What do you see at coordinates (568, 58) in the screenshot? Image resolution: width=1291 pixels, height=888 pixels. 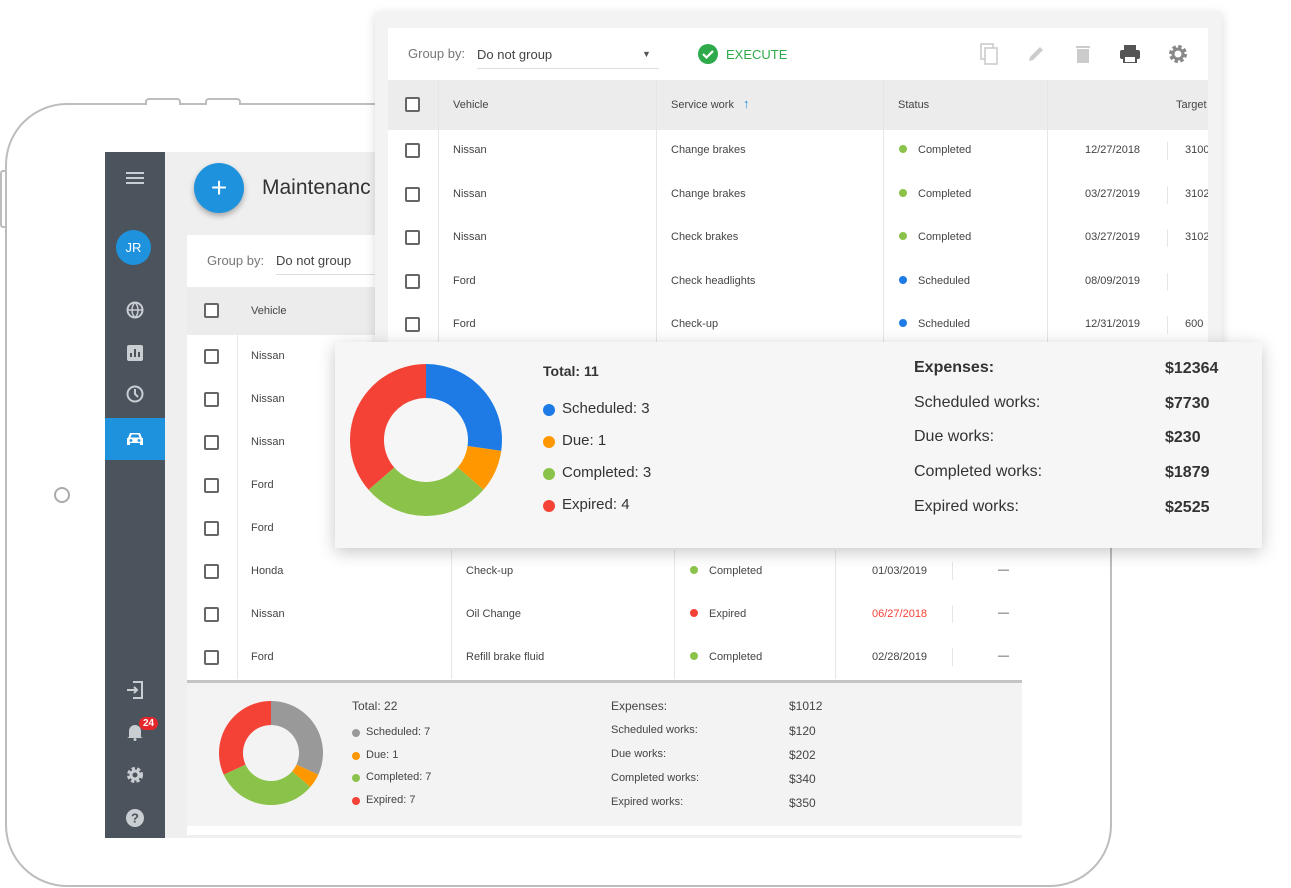 I see `group-by-select: Do not group` at bounding box center [568, 58].